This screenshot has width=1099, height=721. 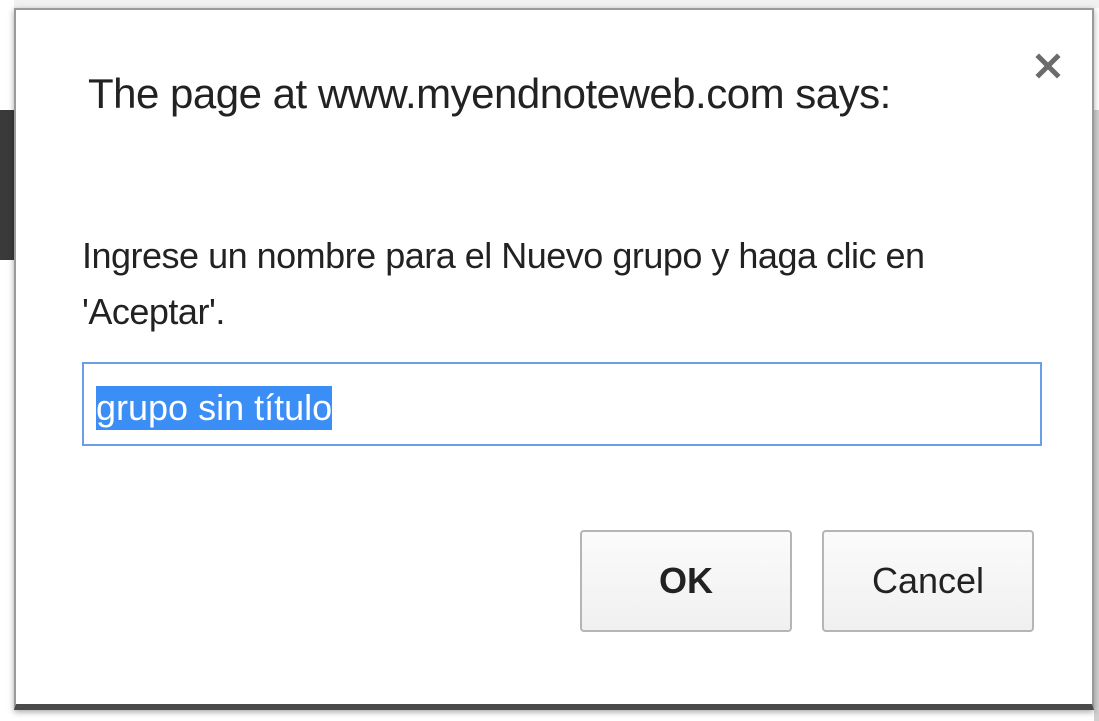 I want to click on page-backdrop-left, so click(x=7, y=360).